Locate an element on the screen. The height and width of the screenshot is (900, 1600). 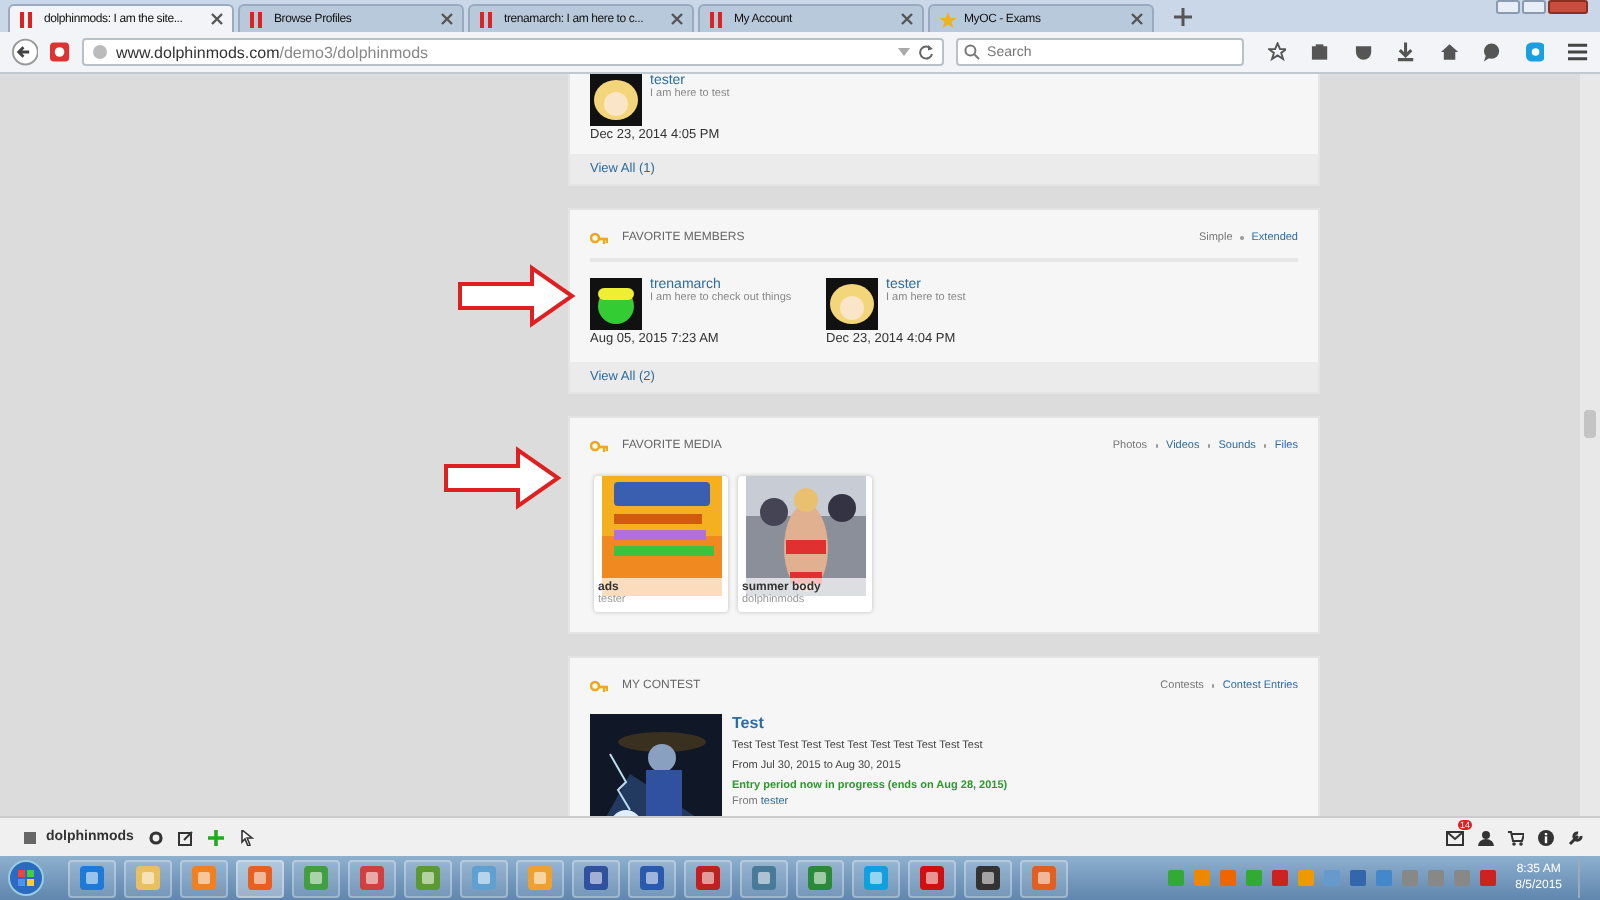
bookmark-icon is located at coordinates (1277, 52).